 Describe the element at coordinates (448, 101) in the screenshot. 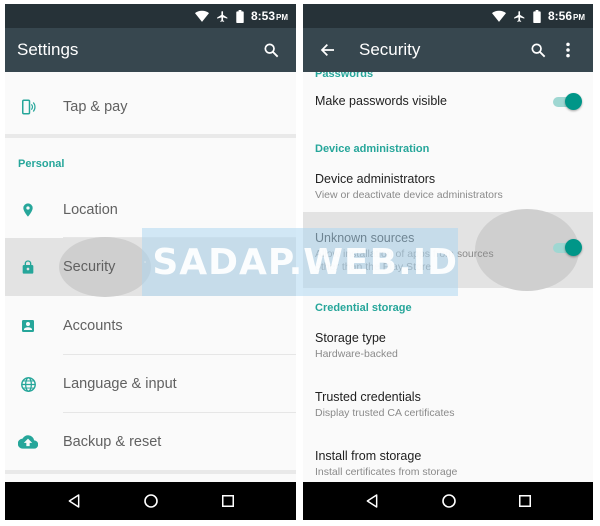

I see `pref-make-passwords-visible: Make passwords visible` at that location.